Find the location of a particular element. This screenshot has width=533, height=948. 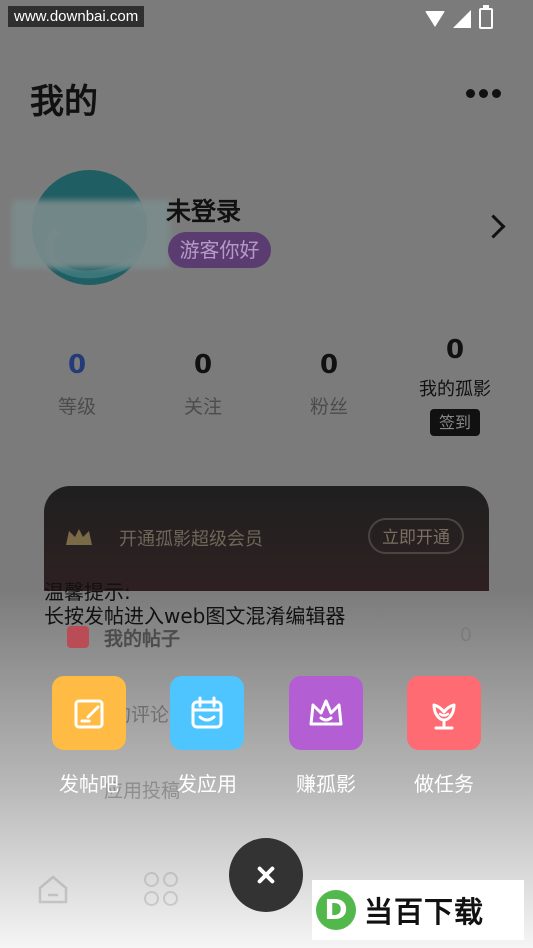

publish-app-action: 发应用 is located at coordinates (207, 736).